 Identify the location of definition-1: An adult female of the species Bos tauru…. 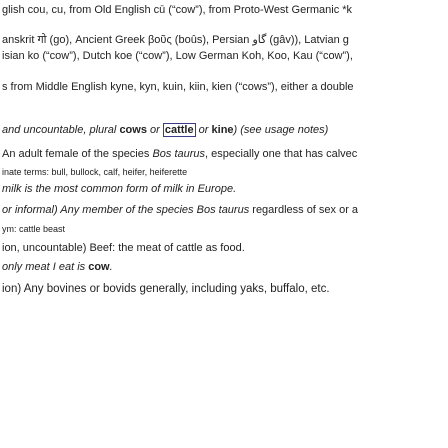
(179, 154).